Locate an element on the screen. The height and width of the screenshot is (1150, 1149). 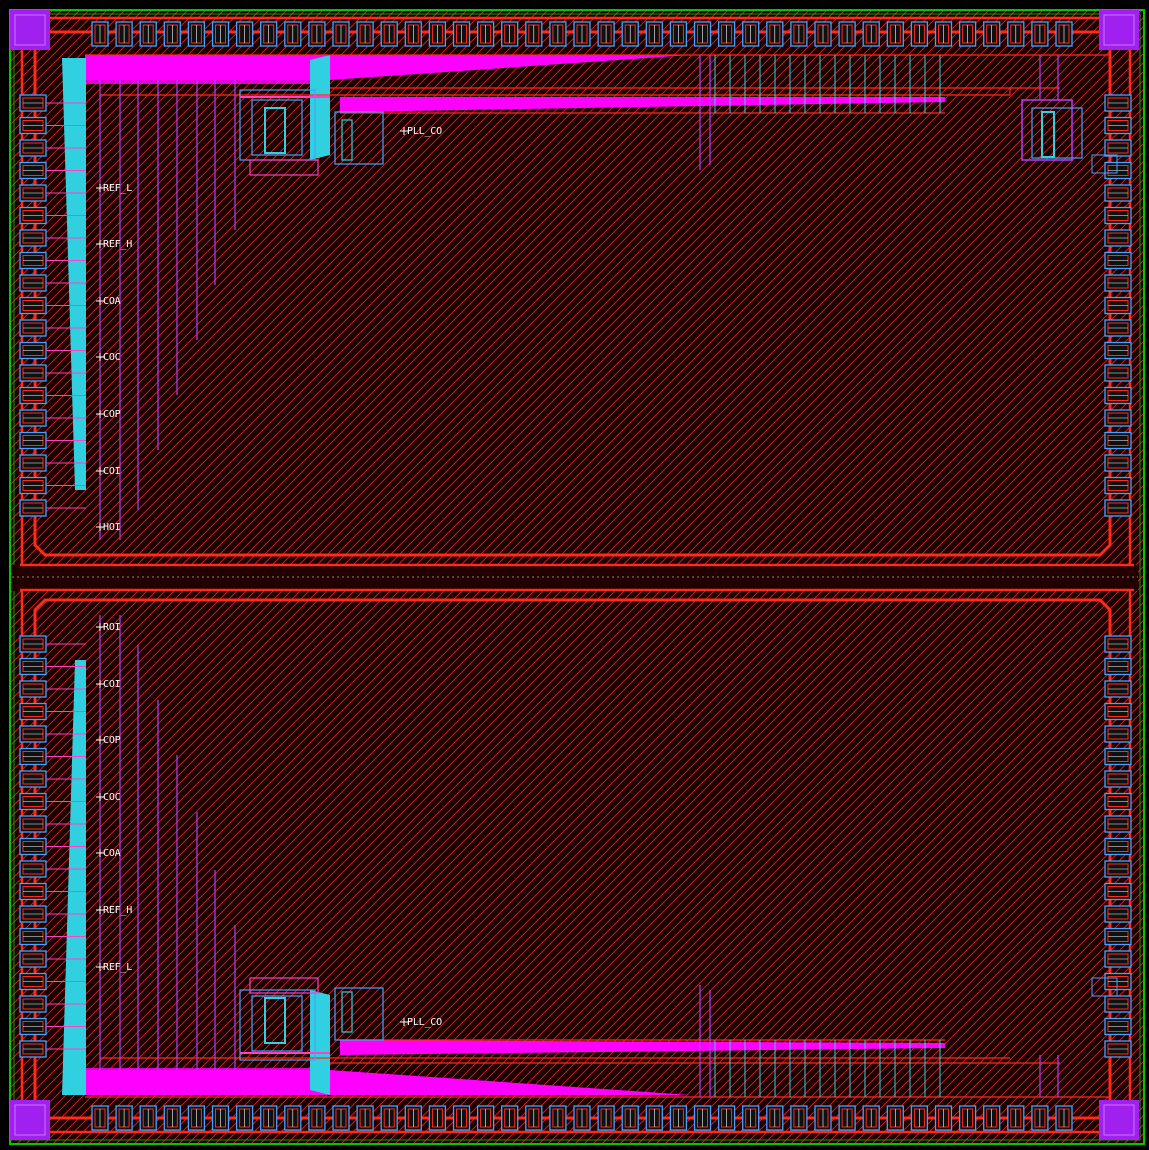
pin-label: PLL_CO is located at coordinates (424, 1022).